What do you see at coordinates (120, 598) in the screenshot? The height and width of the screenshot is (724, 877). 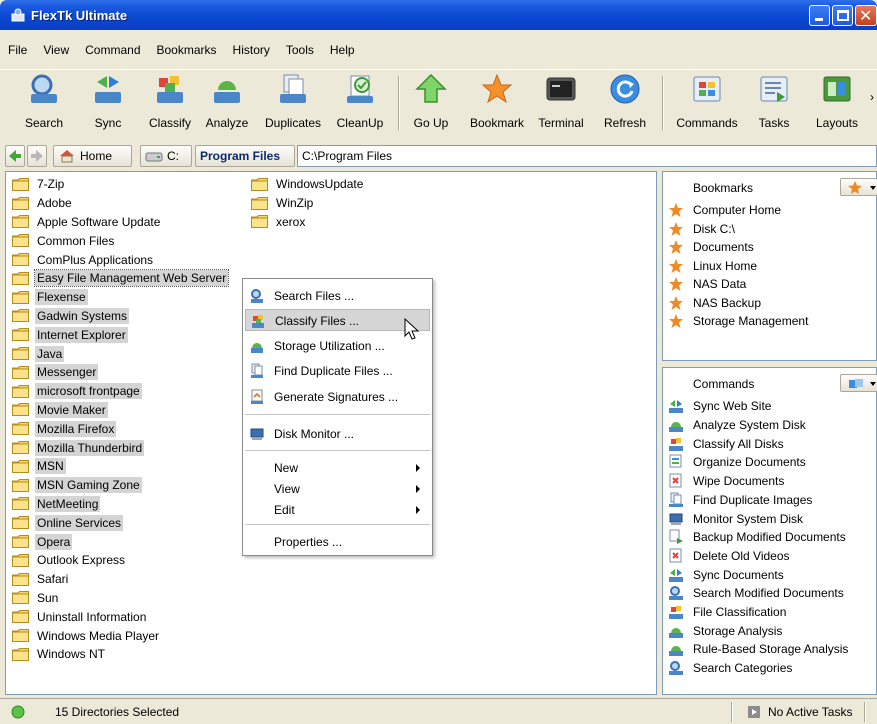 I see `folder-item: Sun` at bounding box center [120, 598].